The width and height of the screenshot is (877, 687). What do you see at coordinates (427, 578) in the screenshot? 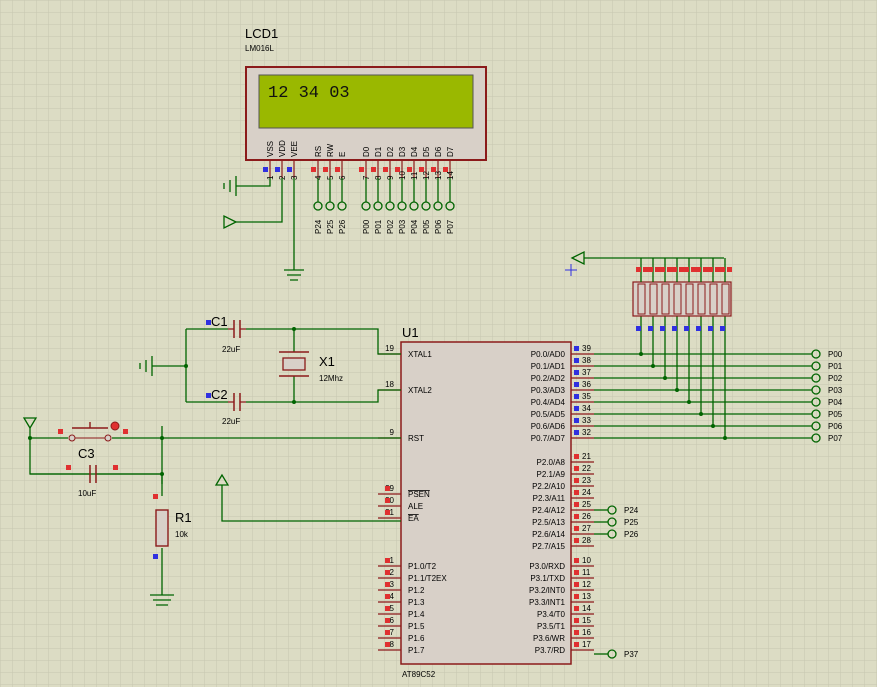
I see `mcu-pin-name: P1.1/T2EX` at bounding box center [427, 578].